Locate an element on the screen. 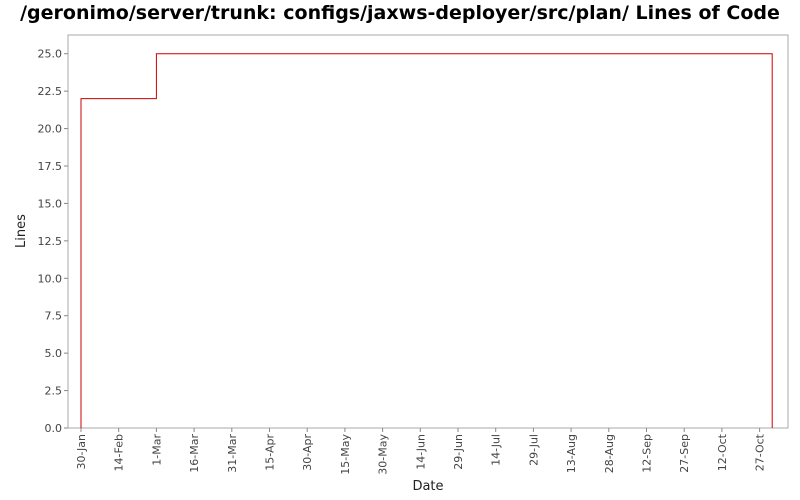 The image size is (800, 500). x-tick-label: 27-Sep is located at coordinates (684, 453).